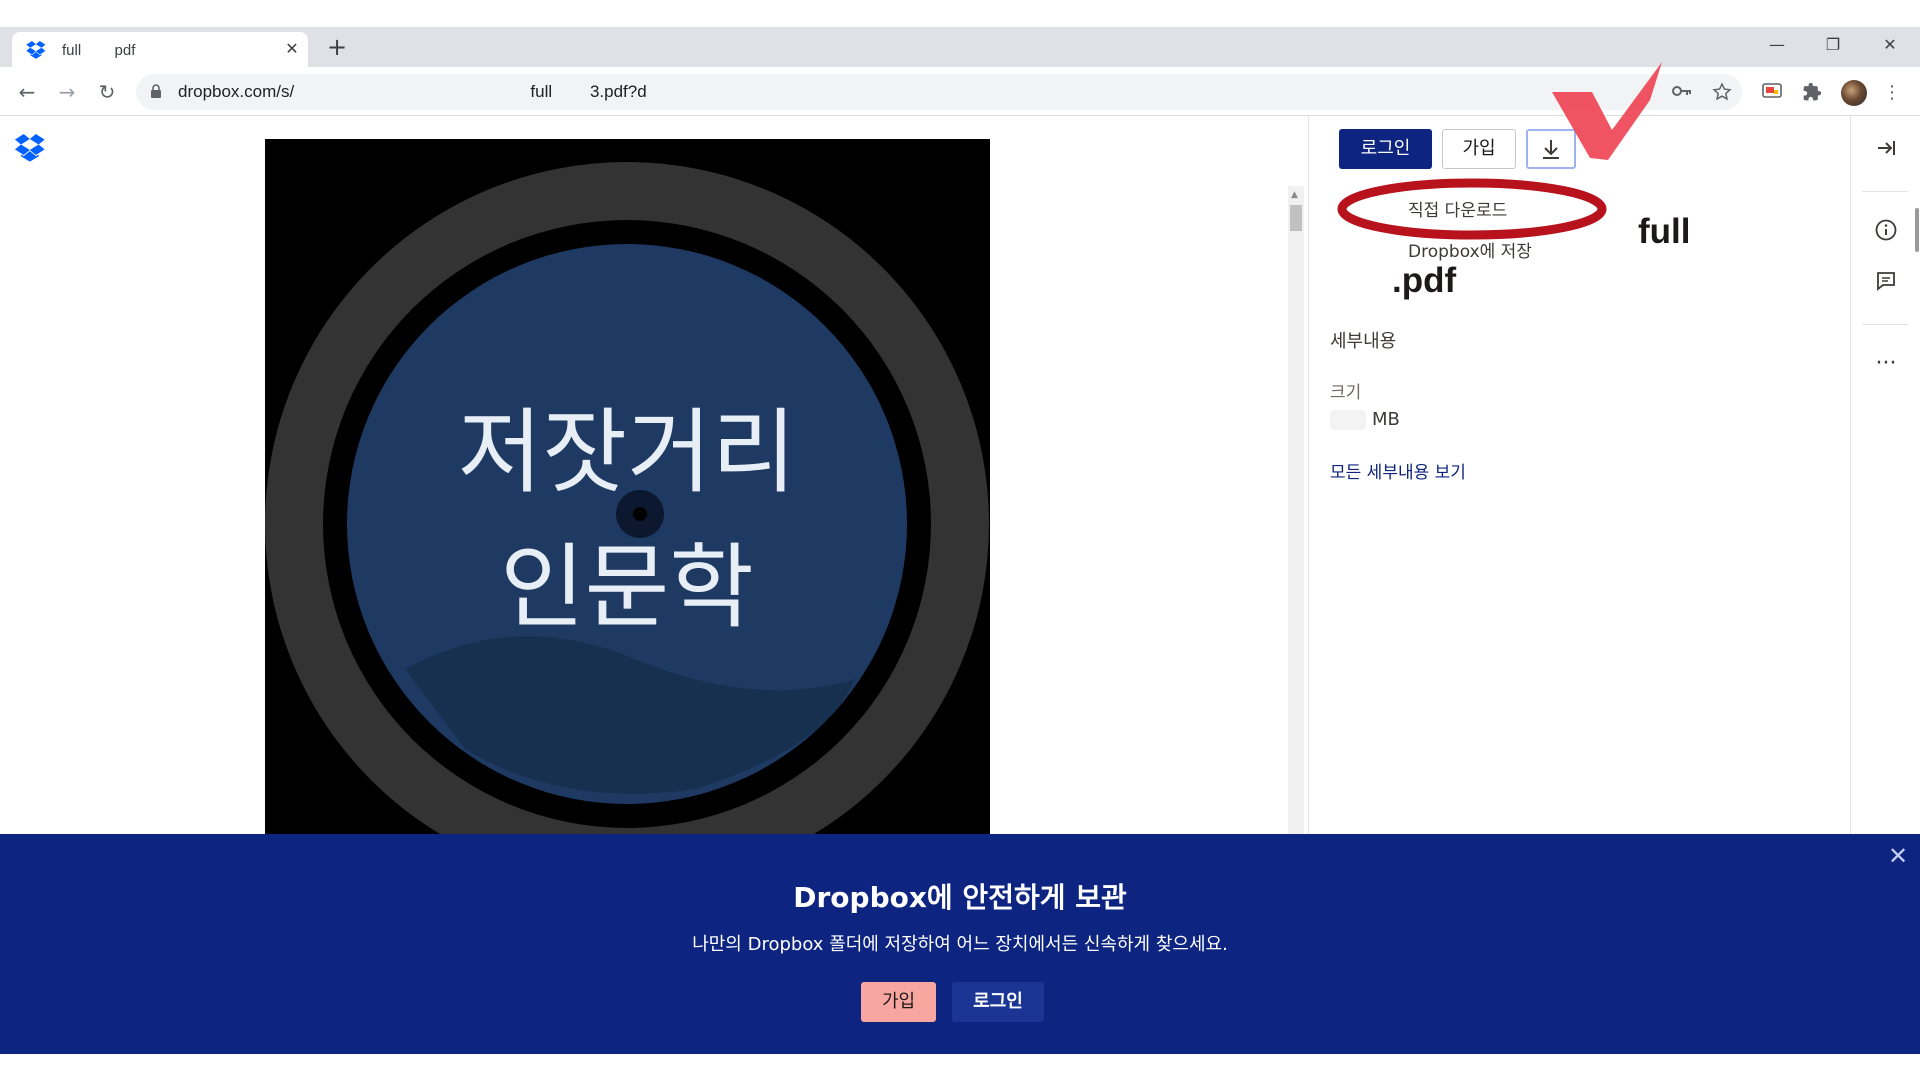 This screenshot has width=1920, height=1080. I want to click on forward-button: →, so click(67, 92).